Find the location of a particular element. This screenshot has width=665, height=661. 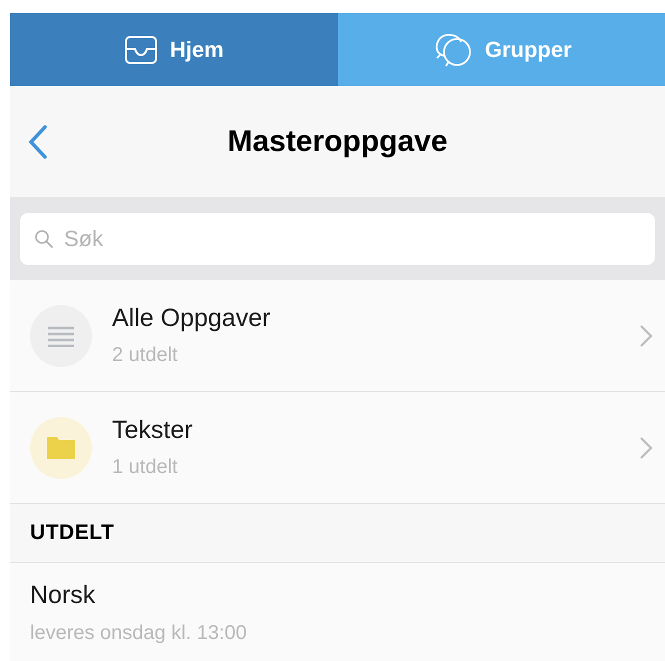

row-subtitle: 1 utdelt is located at coordinates (145, 467).